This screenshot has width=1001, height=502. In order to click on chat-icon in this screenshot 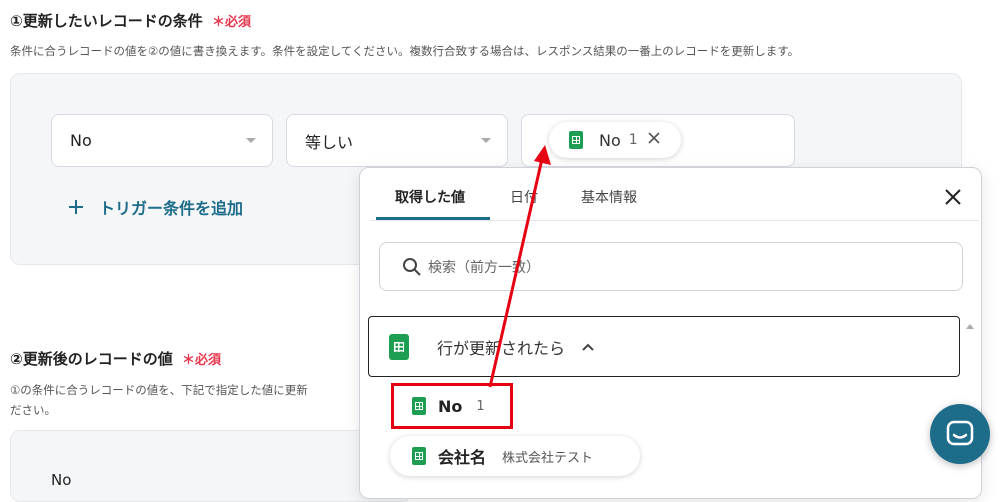, I will do `click(960, 433)`.